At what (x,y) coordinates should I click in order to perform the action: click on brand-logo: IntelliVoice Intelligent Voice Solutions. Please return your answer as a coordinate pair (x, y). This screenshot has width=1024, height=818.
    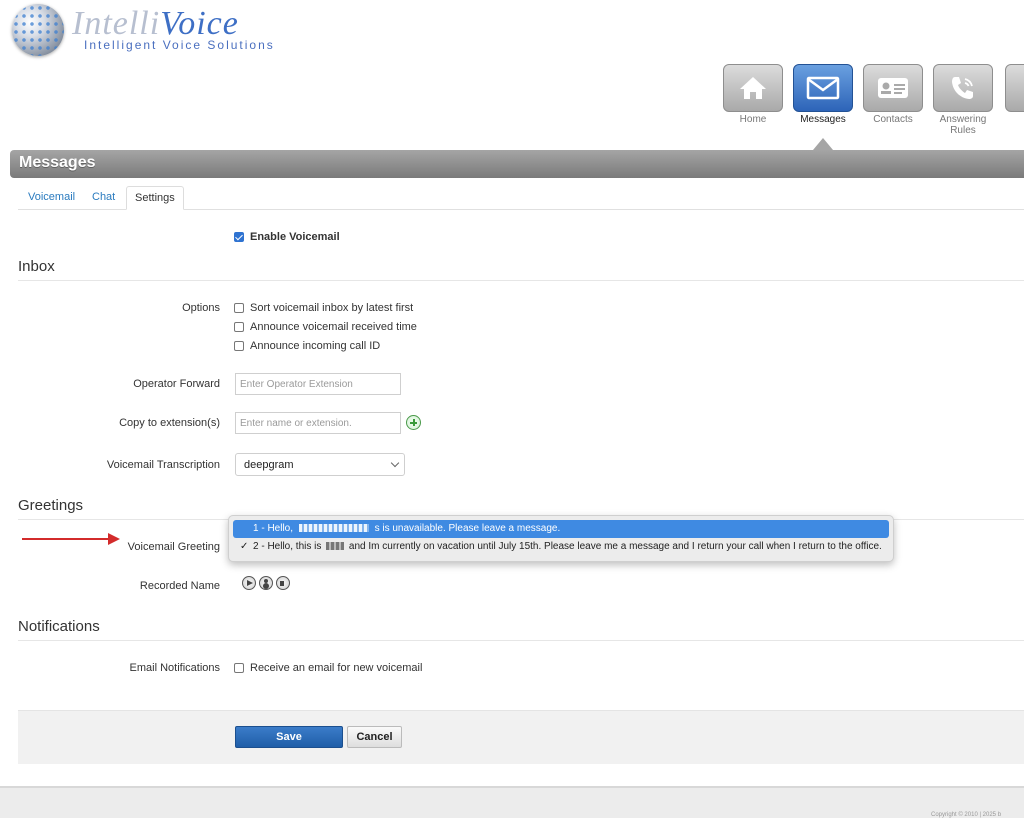
    Looking at the image, I should click on (143, 31).